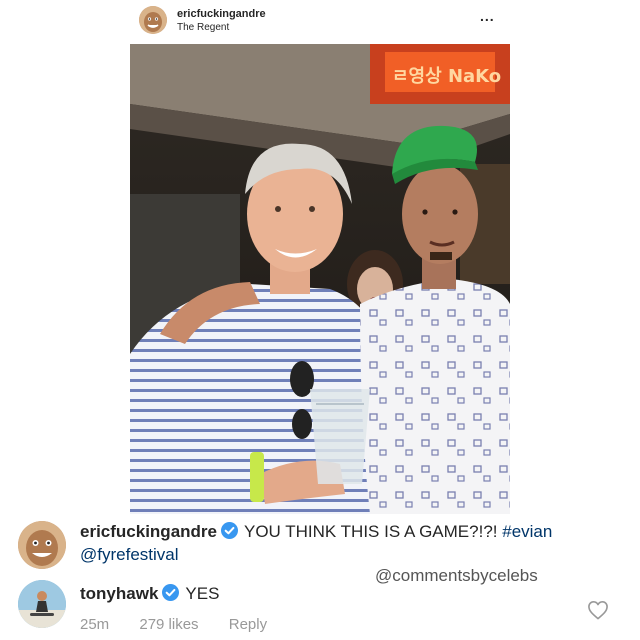 The image size is (640, 640). What do you see at coordinates (371, 531) in the screenshot?
I see `caption-message: YOU THINK THIS IS A GAME?!?!` at bounding box center [371, 531].